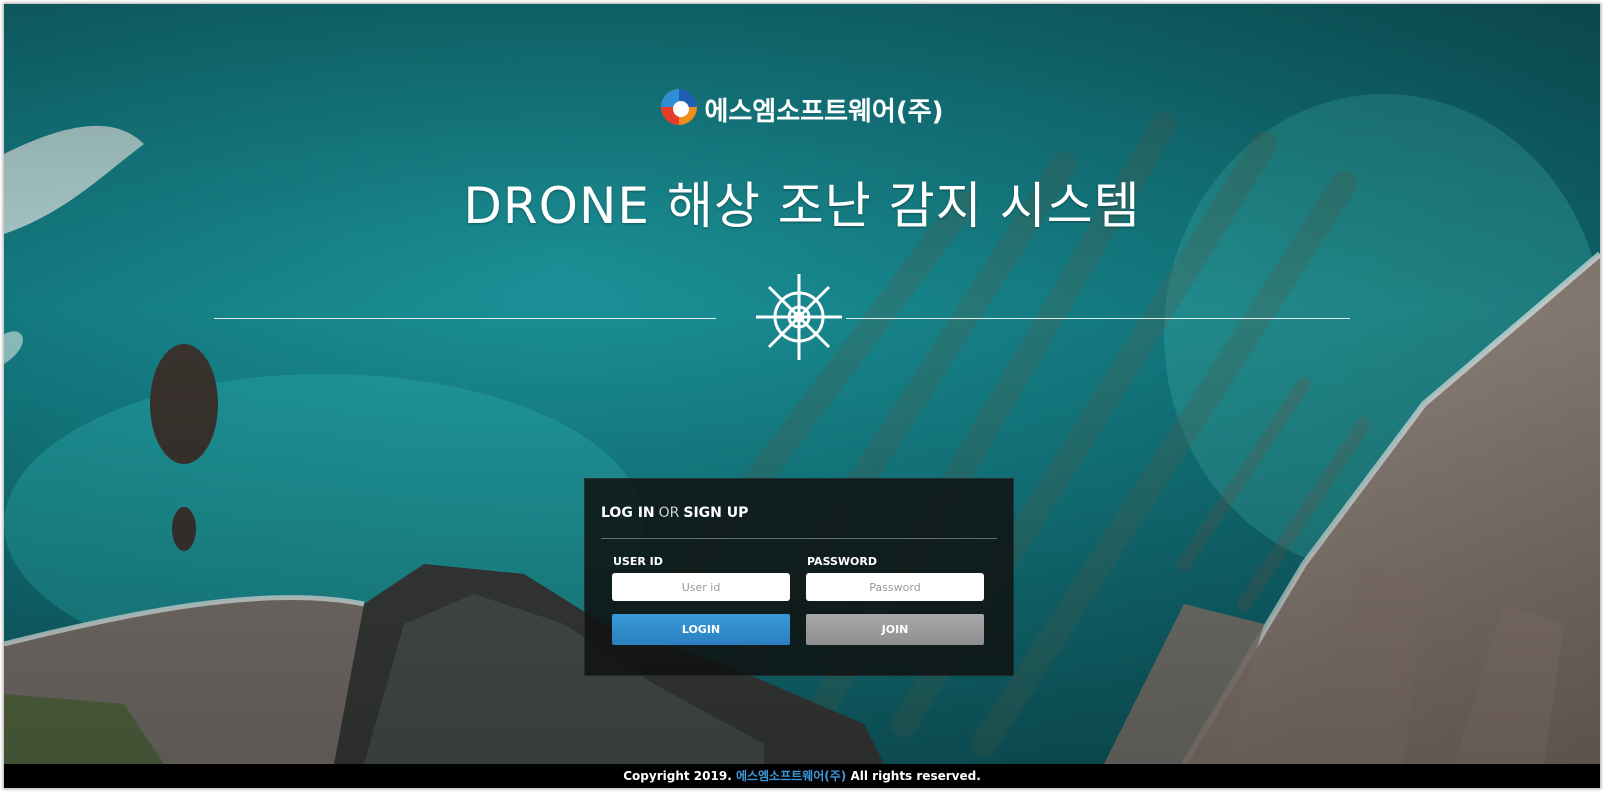 This screenshot has height=798, width=1611. I want to click on divider-left, so click(465, 318).